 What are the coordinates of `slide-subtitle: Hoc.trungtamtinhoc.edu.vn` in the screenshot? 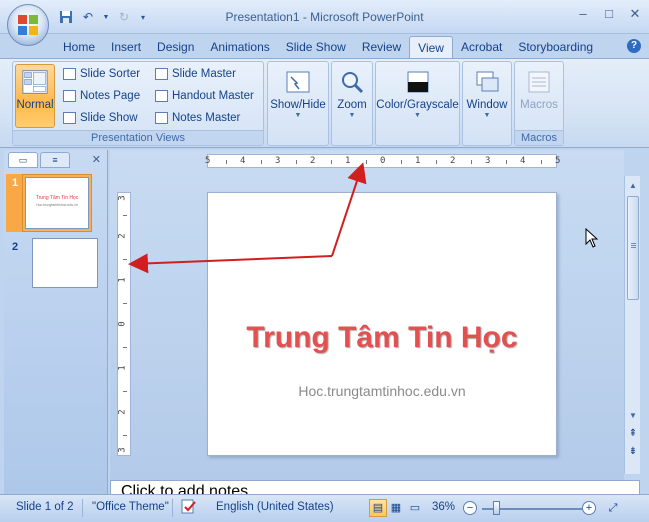 It's located at (382, 391).